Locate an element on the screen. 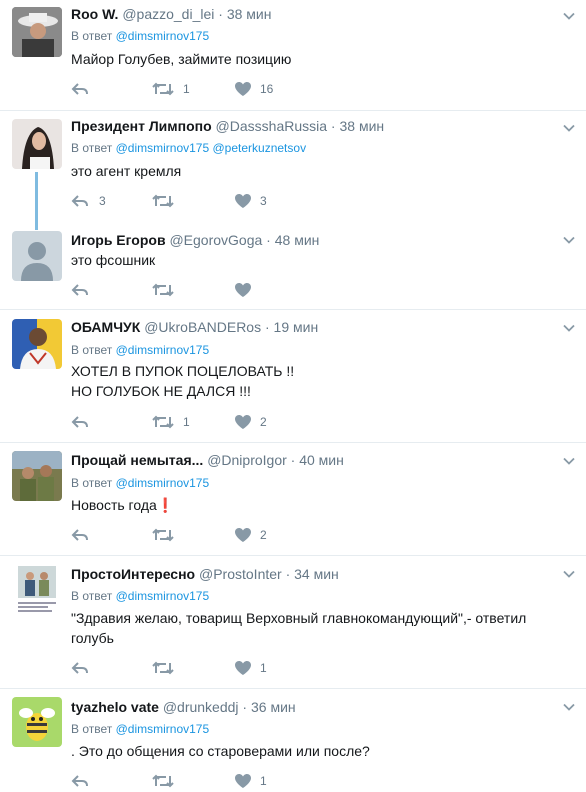 The image size is (586, 792). like-count: 16 is located at coordinates (267, 89).